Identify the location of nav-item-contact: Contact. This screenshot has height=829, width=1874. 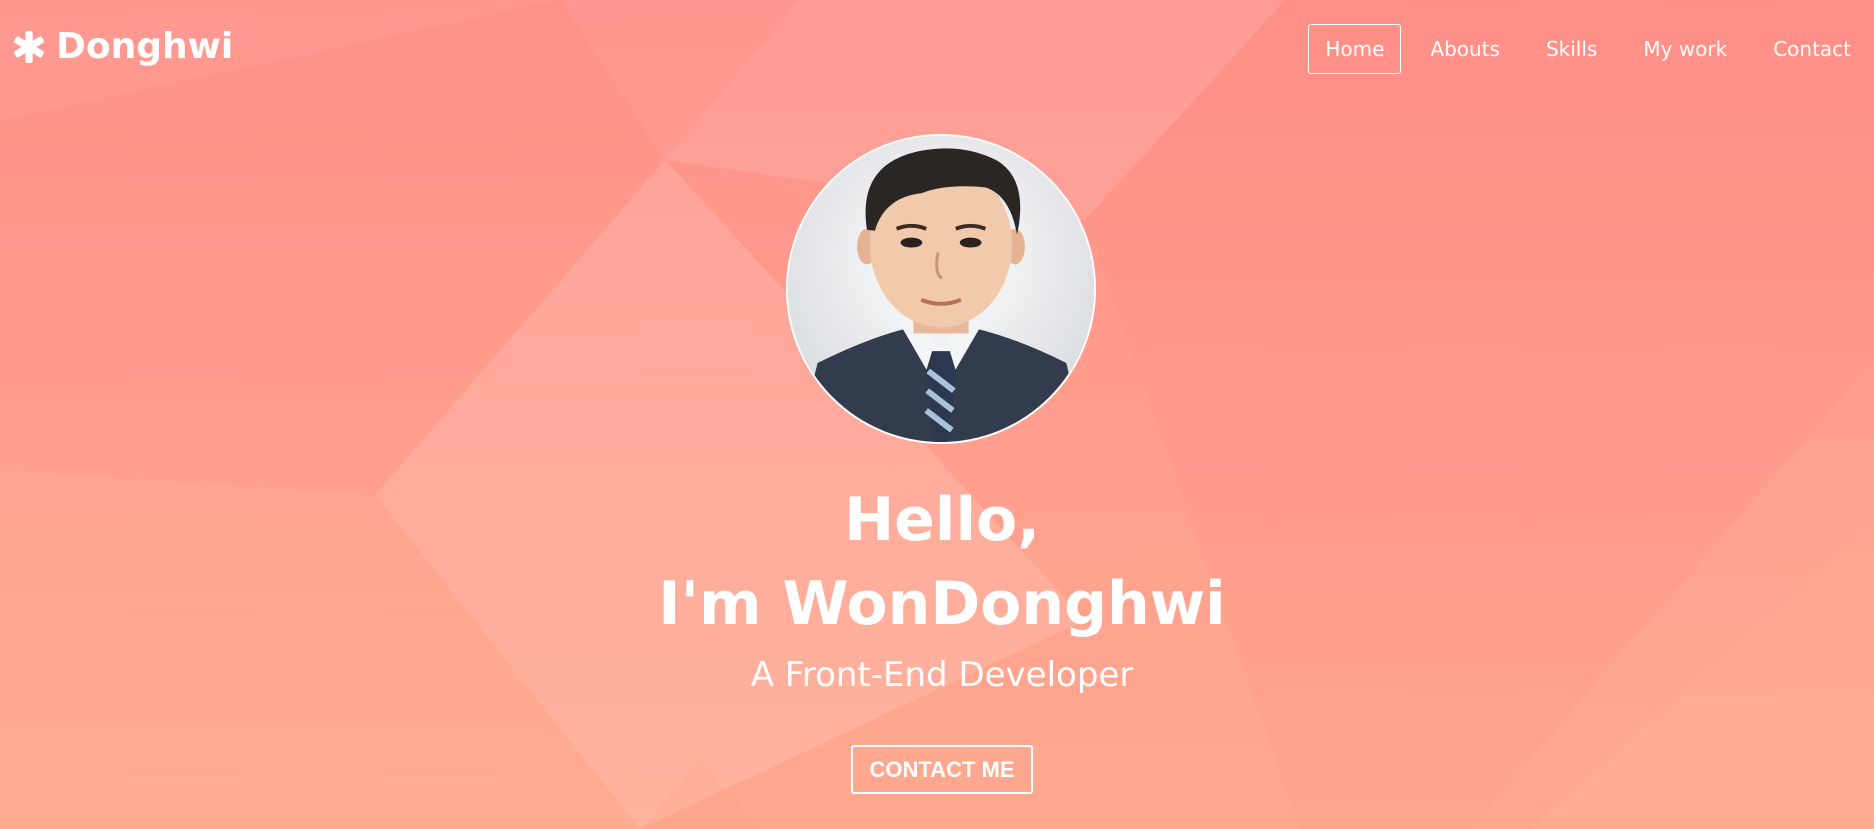
(1812, 49).